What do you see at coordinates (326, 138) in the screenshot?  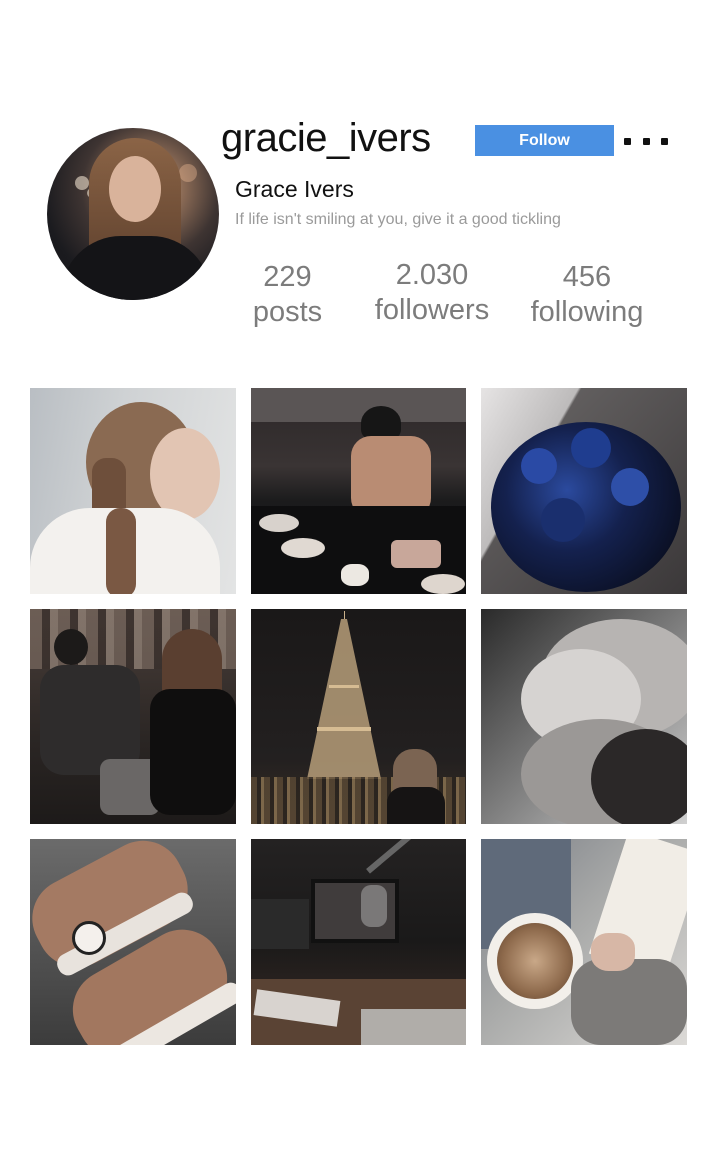 I see `username: gracie_ivers` at bounding box center [326, 138].